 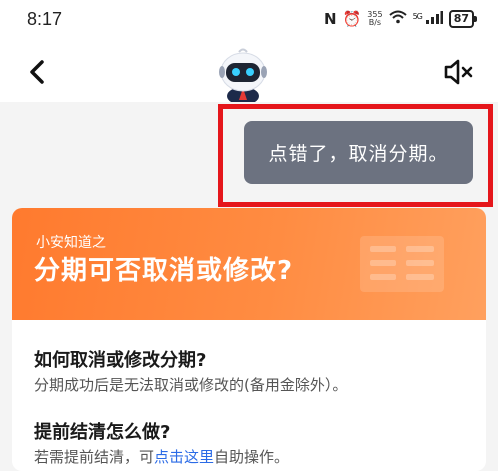 I want to click on assistant-avatar, so click(x=243, y=76).